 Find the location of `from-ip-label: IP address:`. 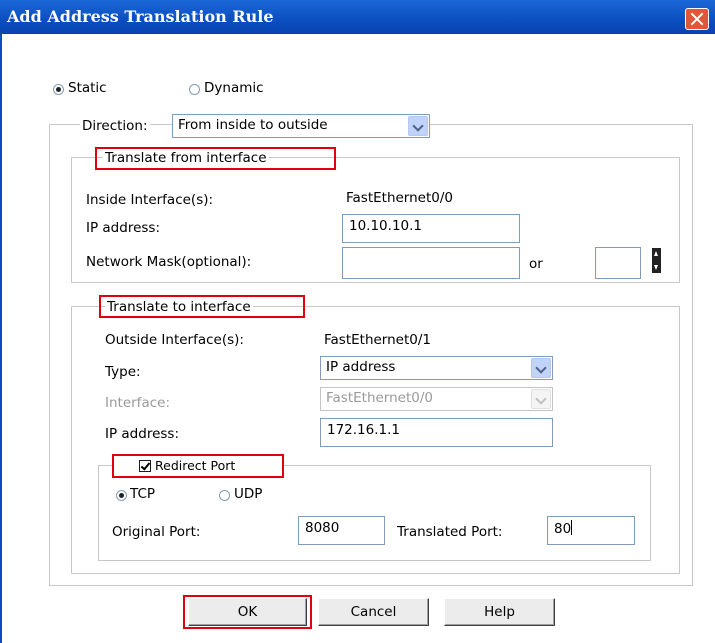

from-ip-label: IP address: is located at coordinates (123, 228).